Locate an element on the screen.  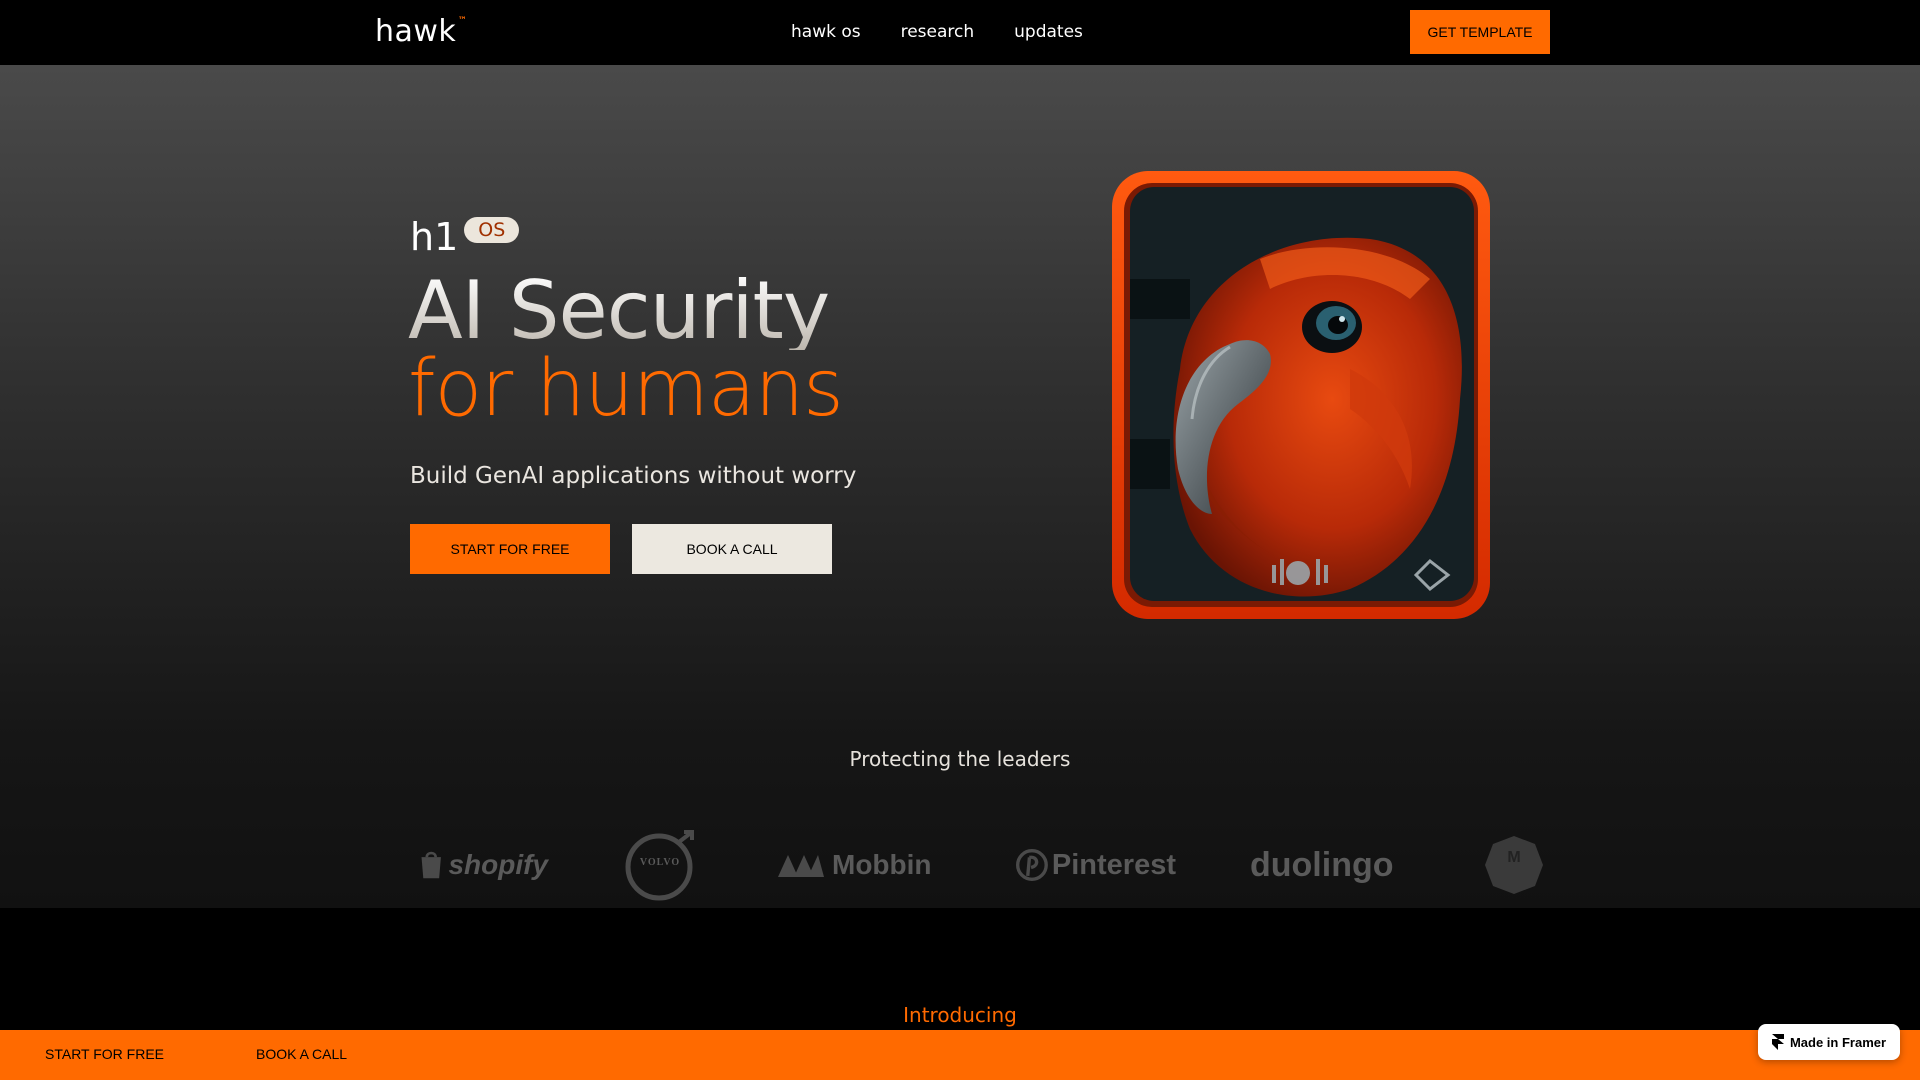
nav-link-hawk-os: hawk os is located at coordinates (826, 32).